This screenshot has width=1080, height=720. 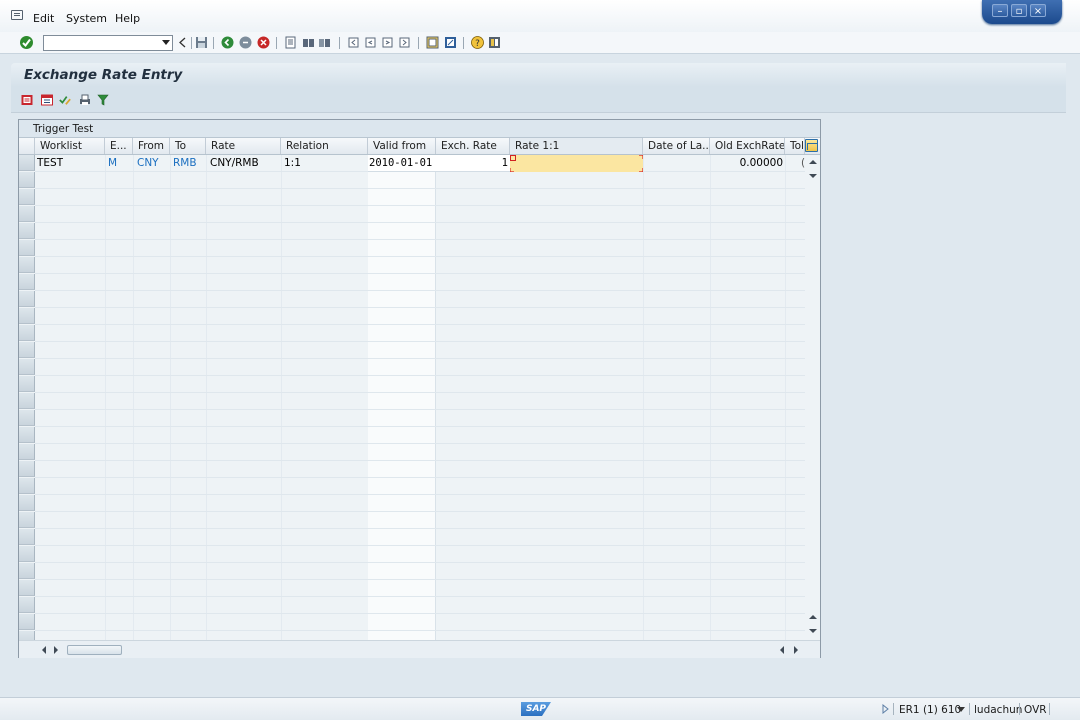 I want to click on grid-layout-icon, so click(x=811, y=145).